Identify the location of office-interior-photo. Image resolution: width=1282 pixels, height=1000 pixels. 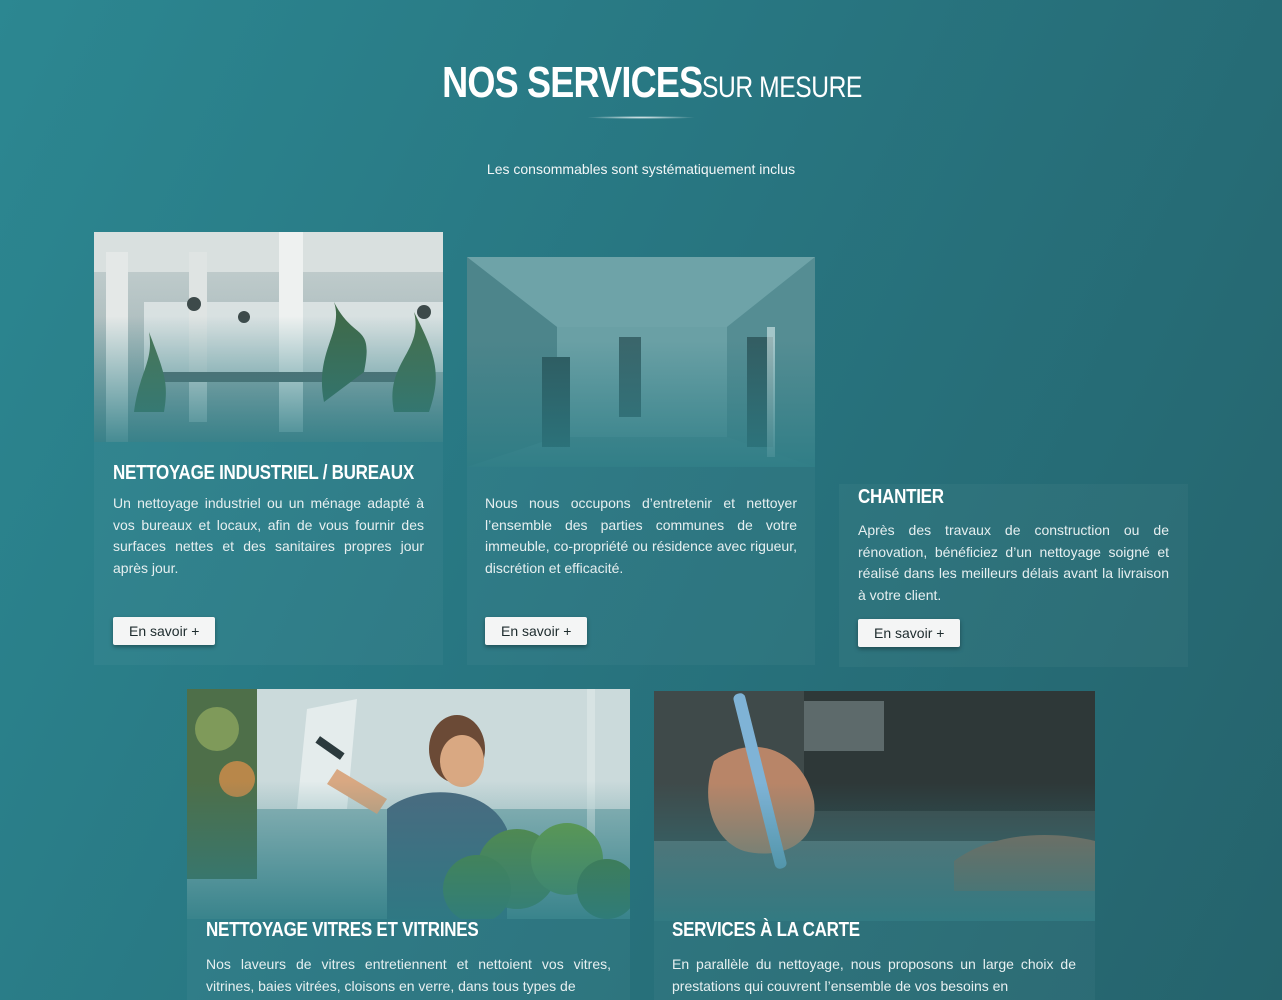
(268, 337).